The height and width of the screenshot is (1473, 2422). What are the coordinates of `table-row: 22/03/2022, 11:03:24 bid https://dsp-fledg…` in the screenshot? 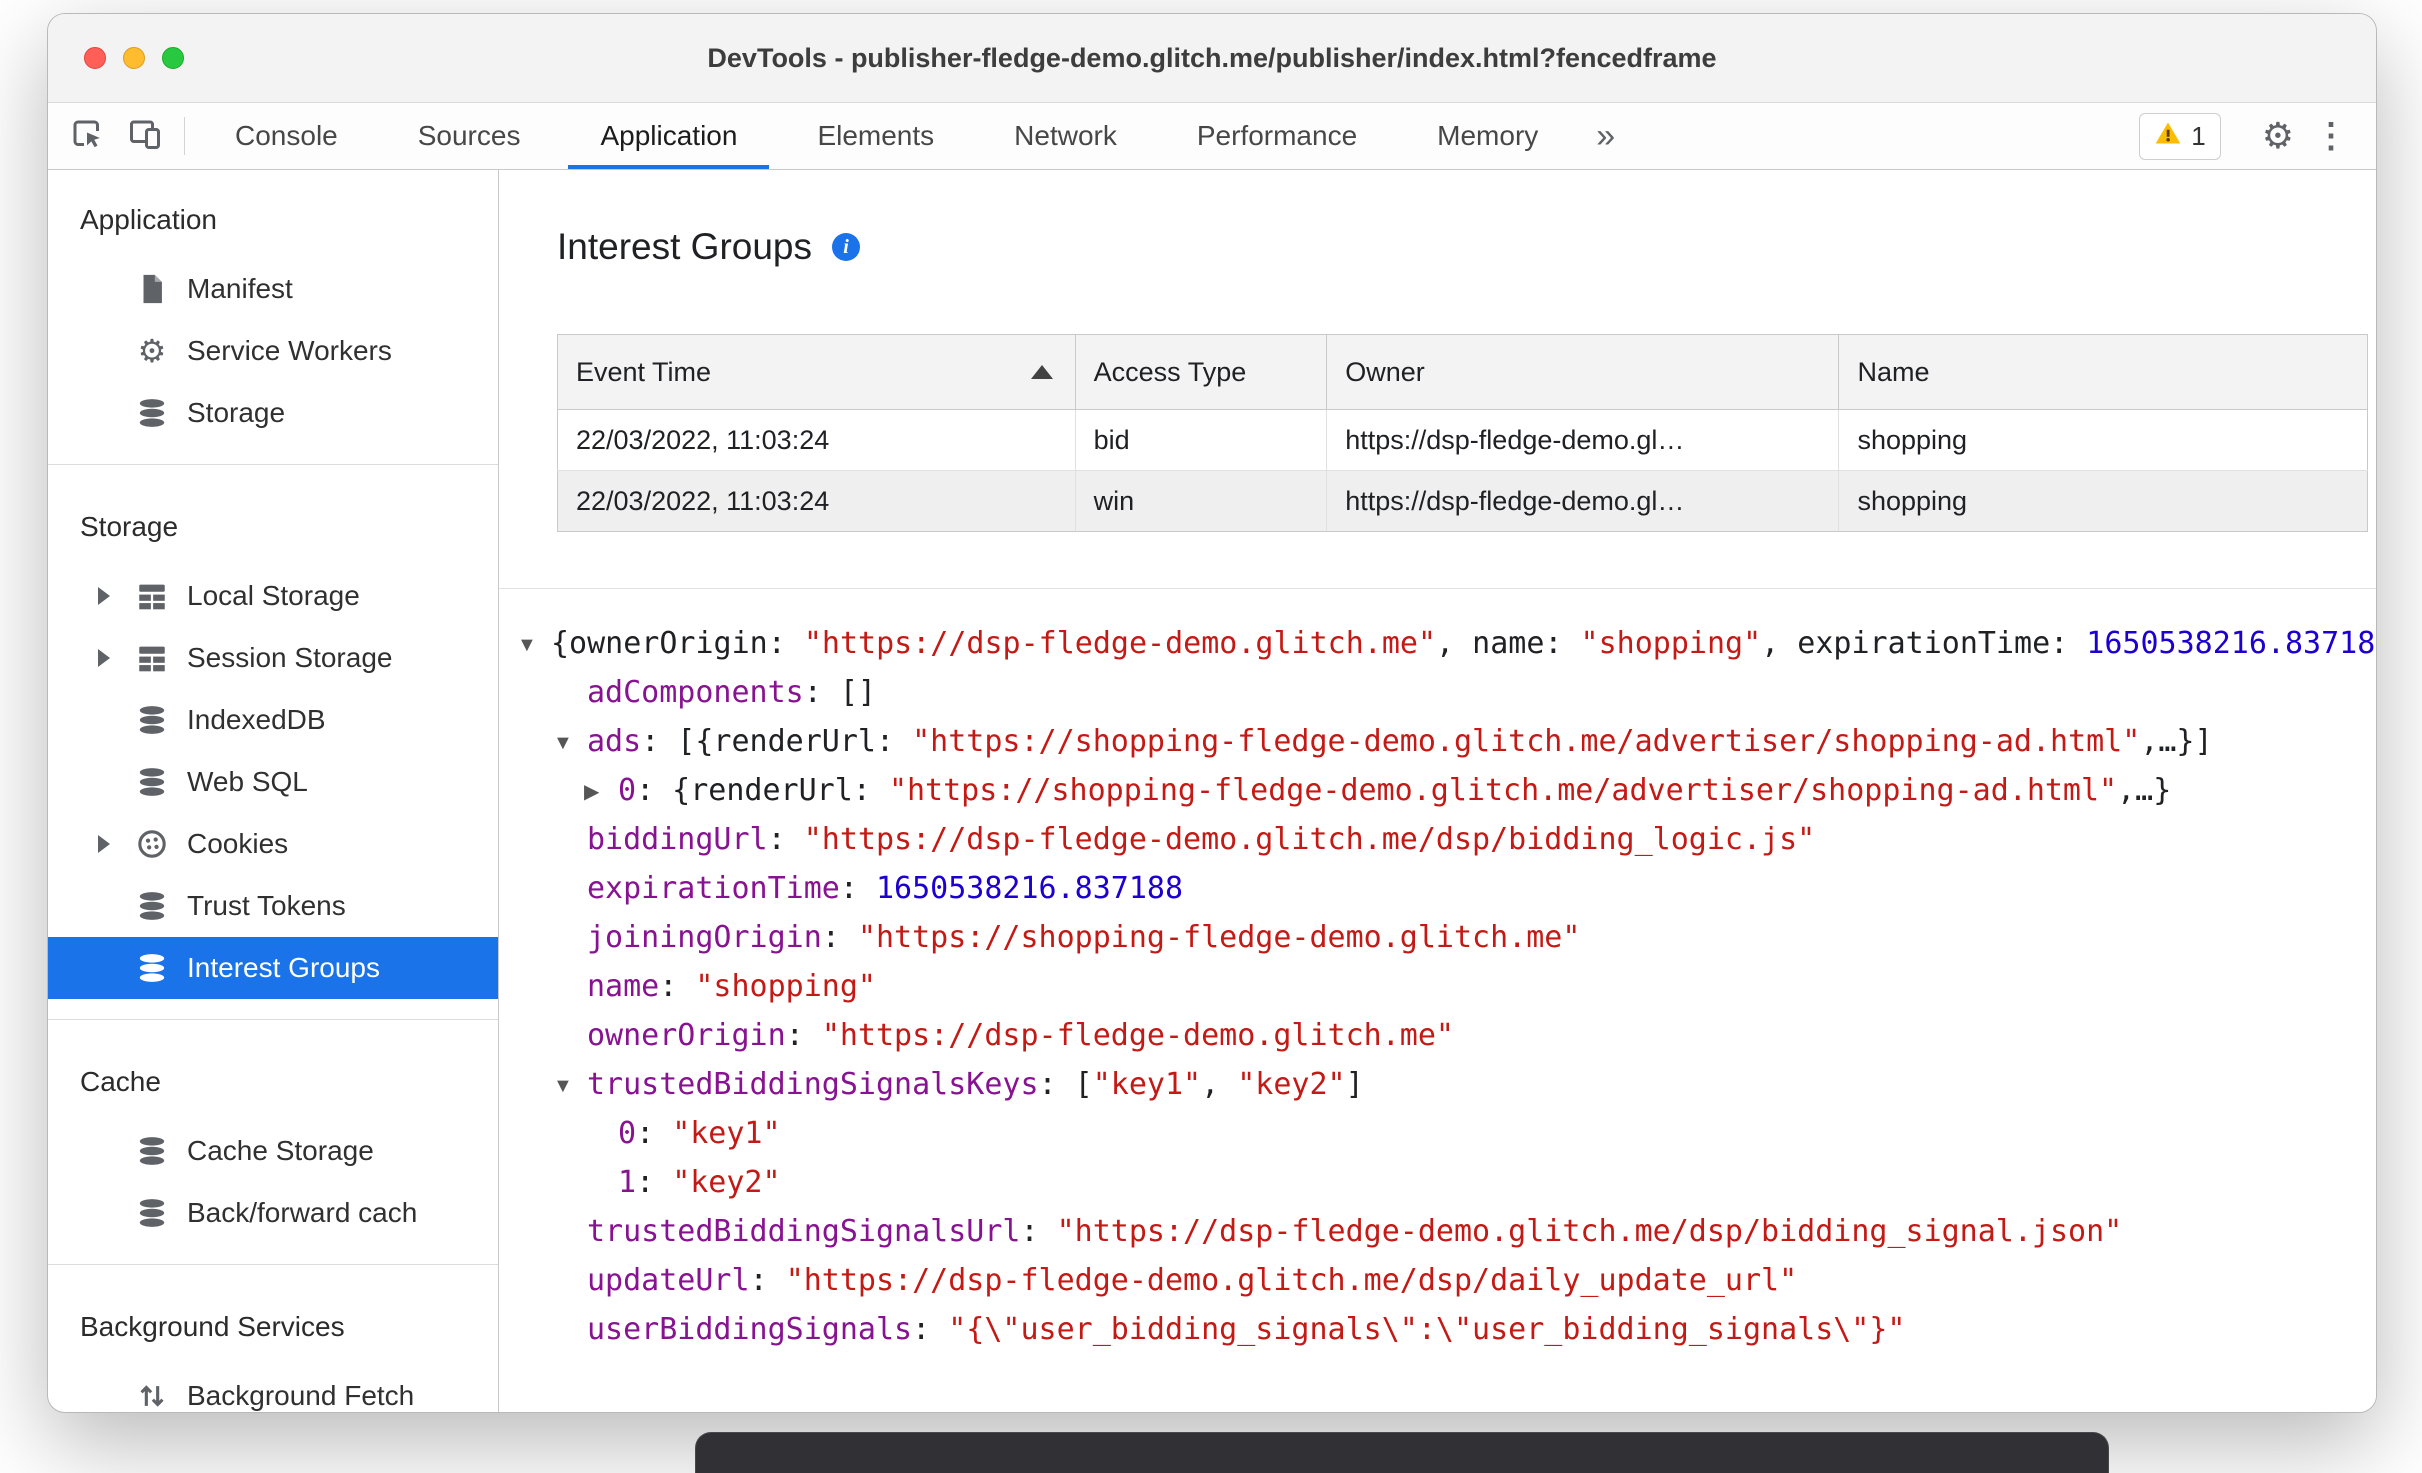 It's located at (1462, 440).